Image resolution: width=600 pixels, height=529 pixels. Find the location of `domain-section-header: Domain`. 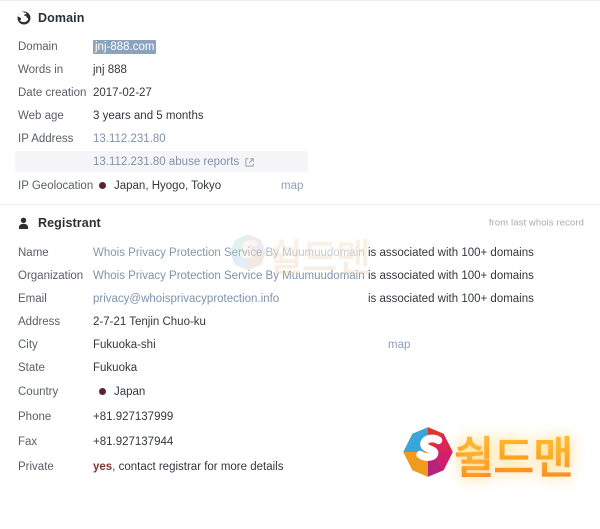

domain-section-header: Domain is located at coordinates (300, 18).